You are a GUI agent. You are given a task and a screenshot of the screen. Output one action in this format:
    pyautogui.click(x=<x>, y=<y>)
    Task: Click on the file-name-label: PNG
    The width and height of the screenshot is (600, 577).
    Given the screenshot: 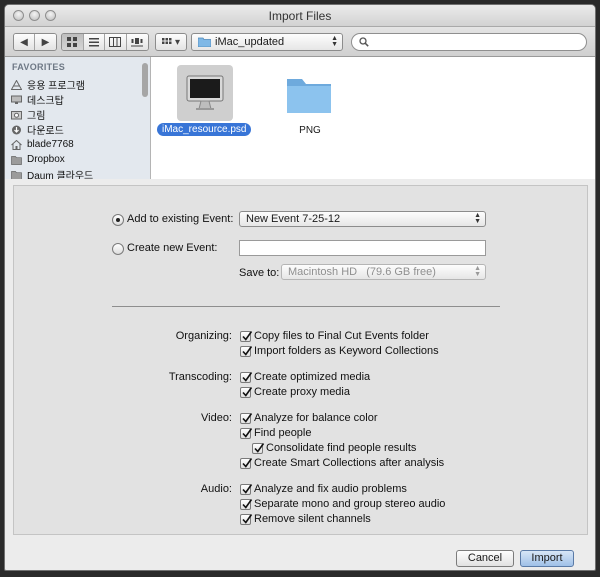 What is the action you would take?
    pyautogui.click(x=310, y=130)
    